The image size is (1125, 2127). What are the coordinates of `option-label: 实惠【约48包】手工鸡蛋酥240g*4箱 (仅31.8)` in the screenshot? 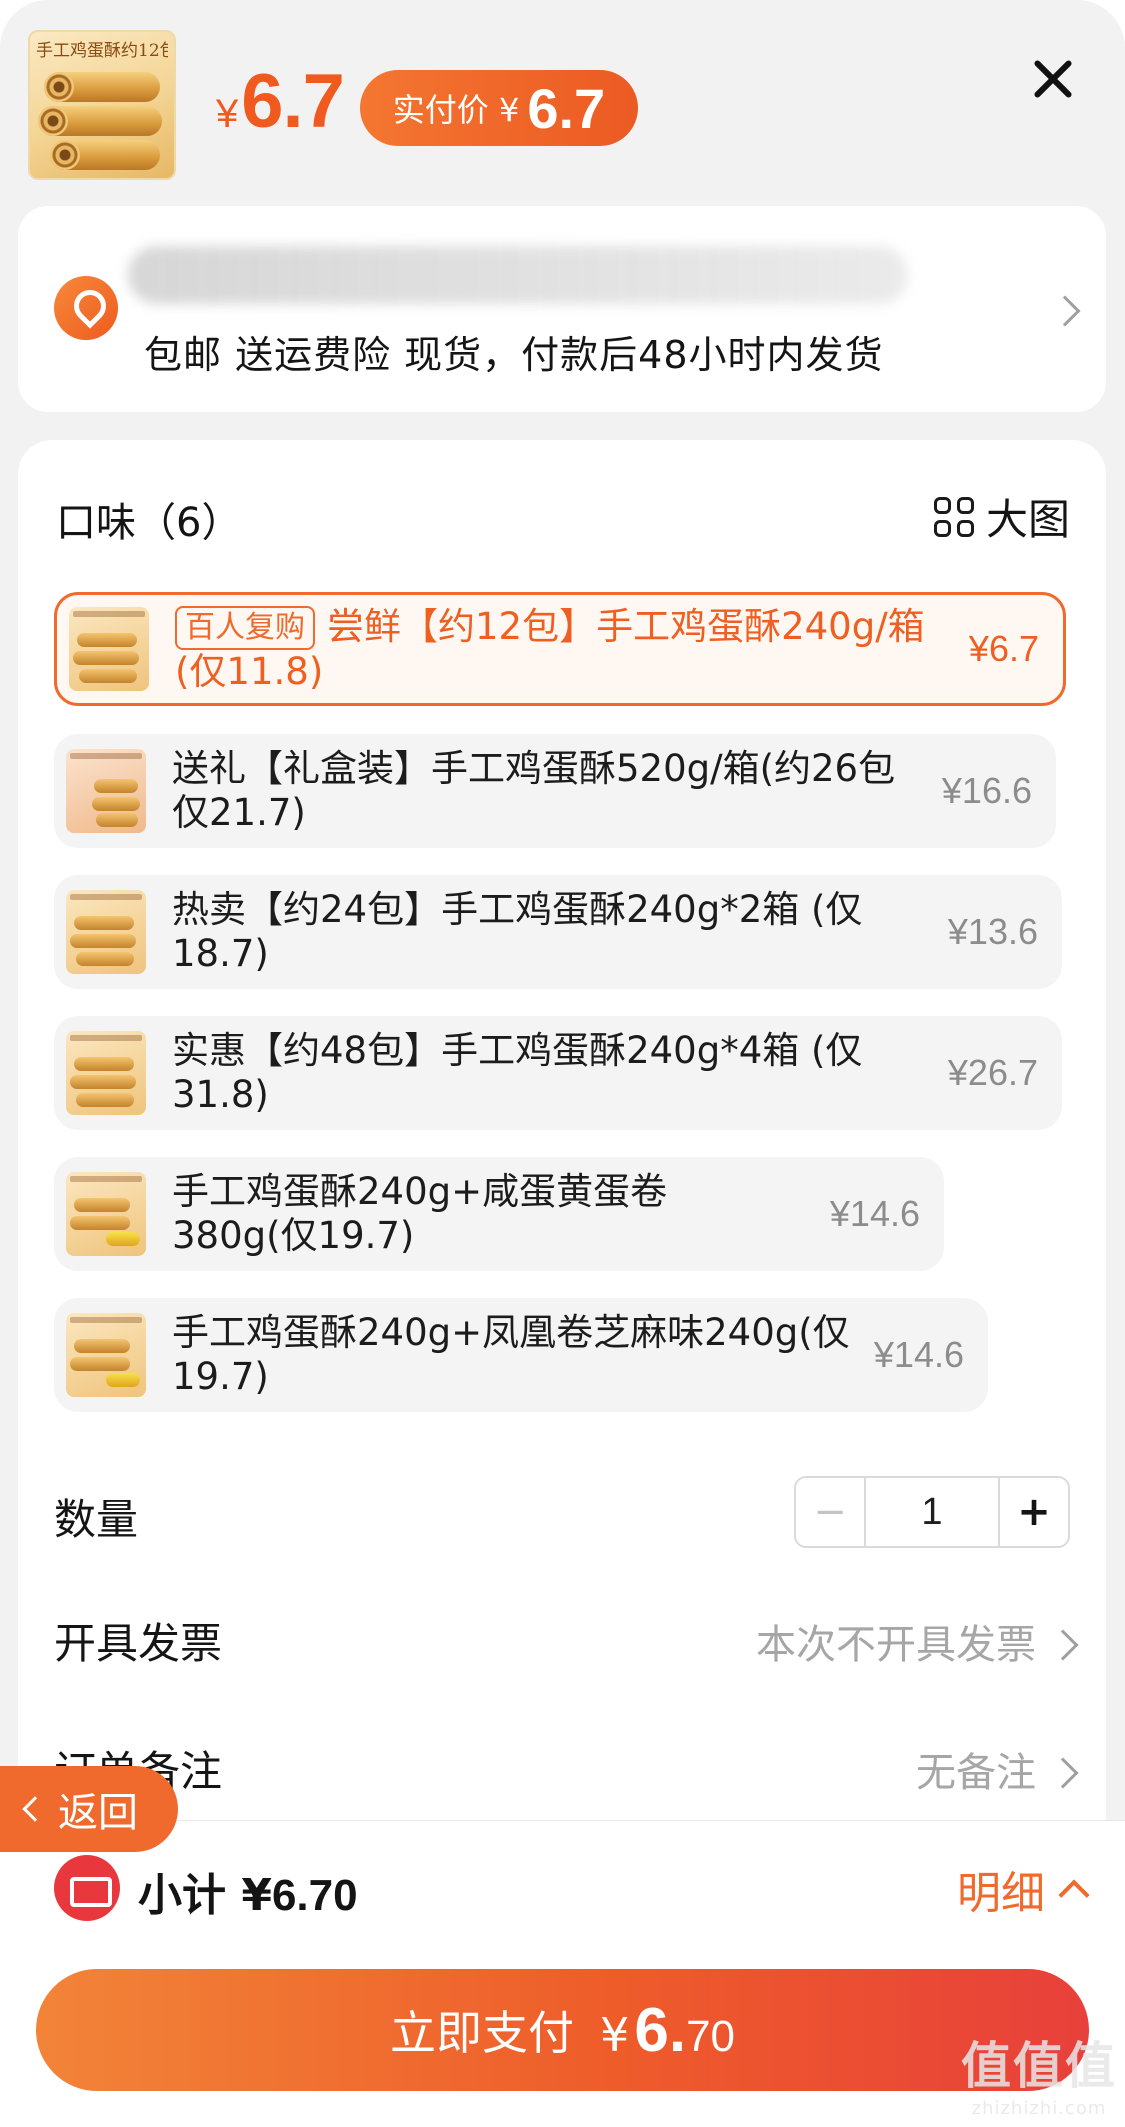 It's located at (517, 1072).